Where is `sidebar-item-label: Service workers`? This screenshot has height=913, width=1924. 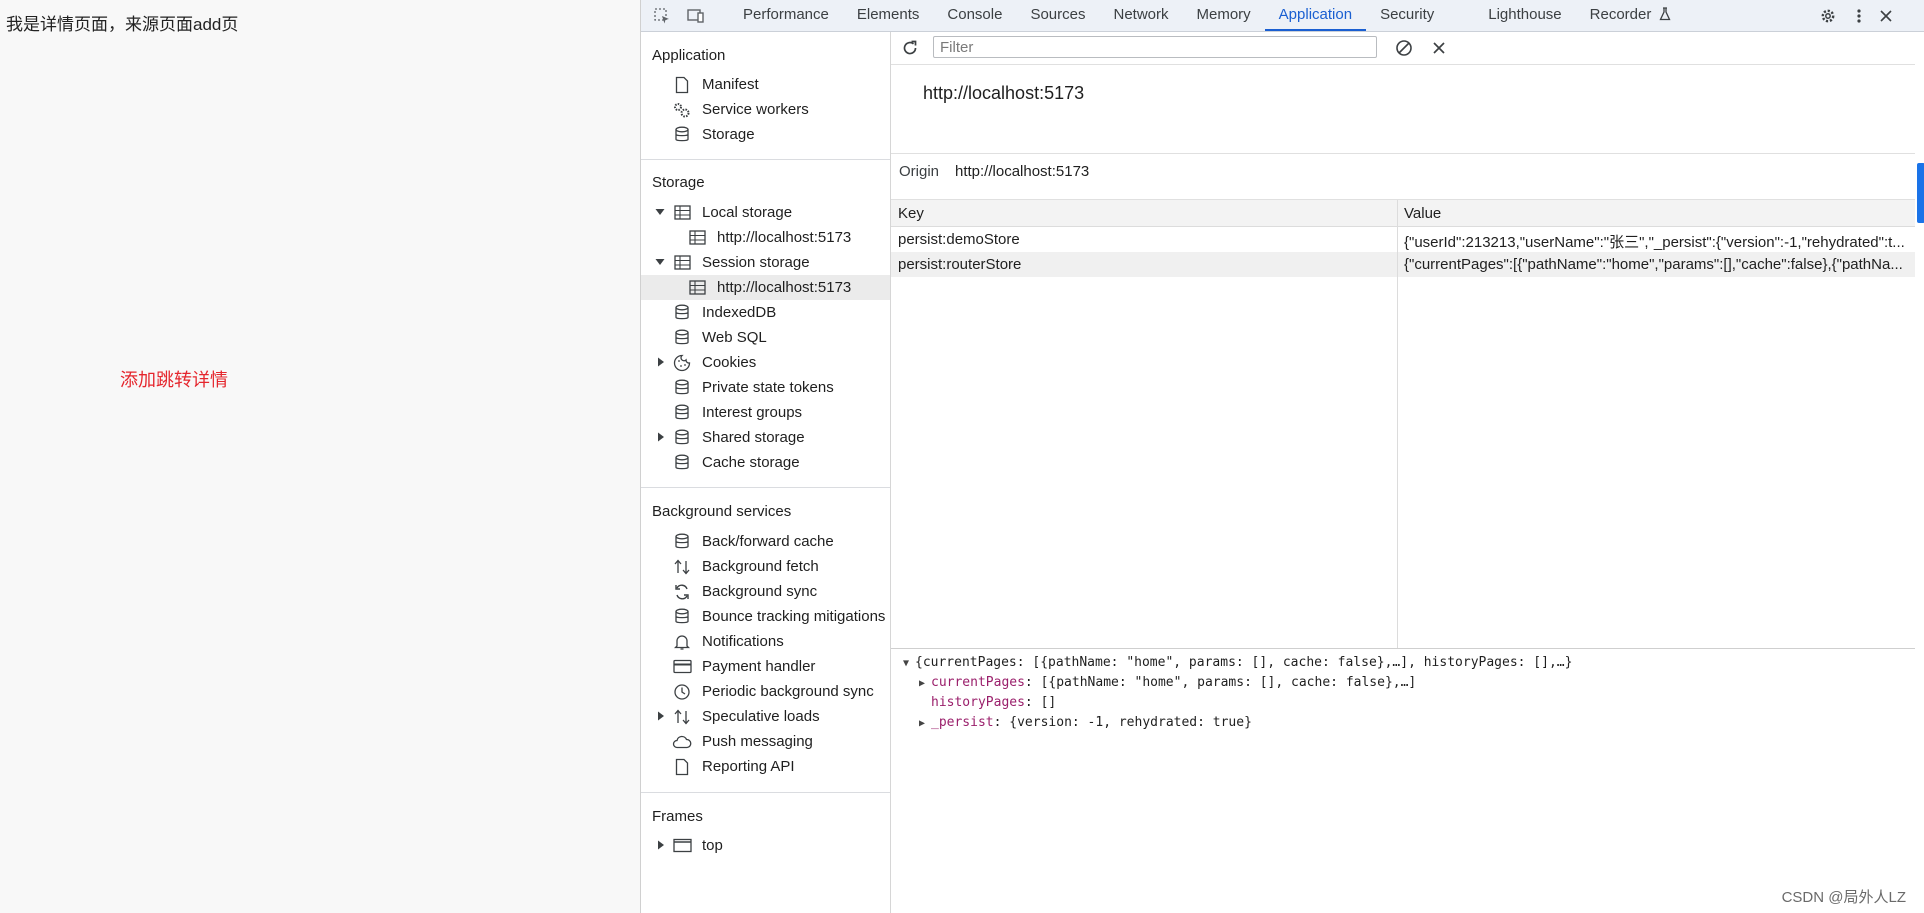 sidebar-item-label: Service workers is located at coordinates (755, 109).